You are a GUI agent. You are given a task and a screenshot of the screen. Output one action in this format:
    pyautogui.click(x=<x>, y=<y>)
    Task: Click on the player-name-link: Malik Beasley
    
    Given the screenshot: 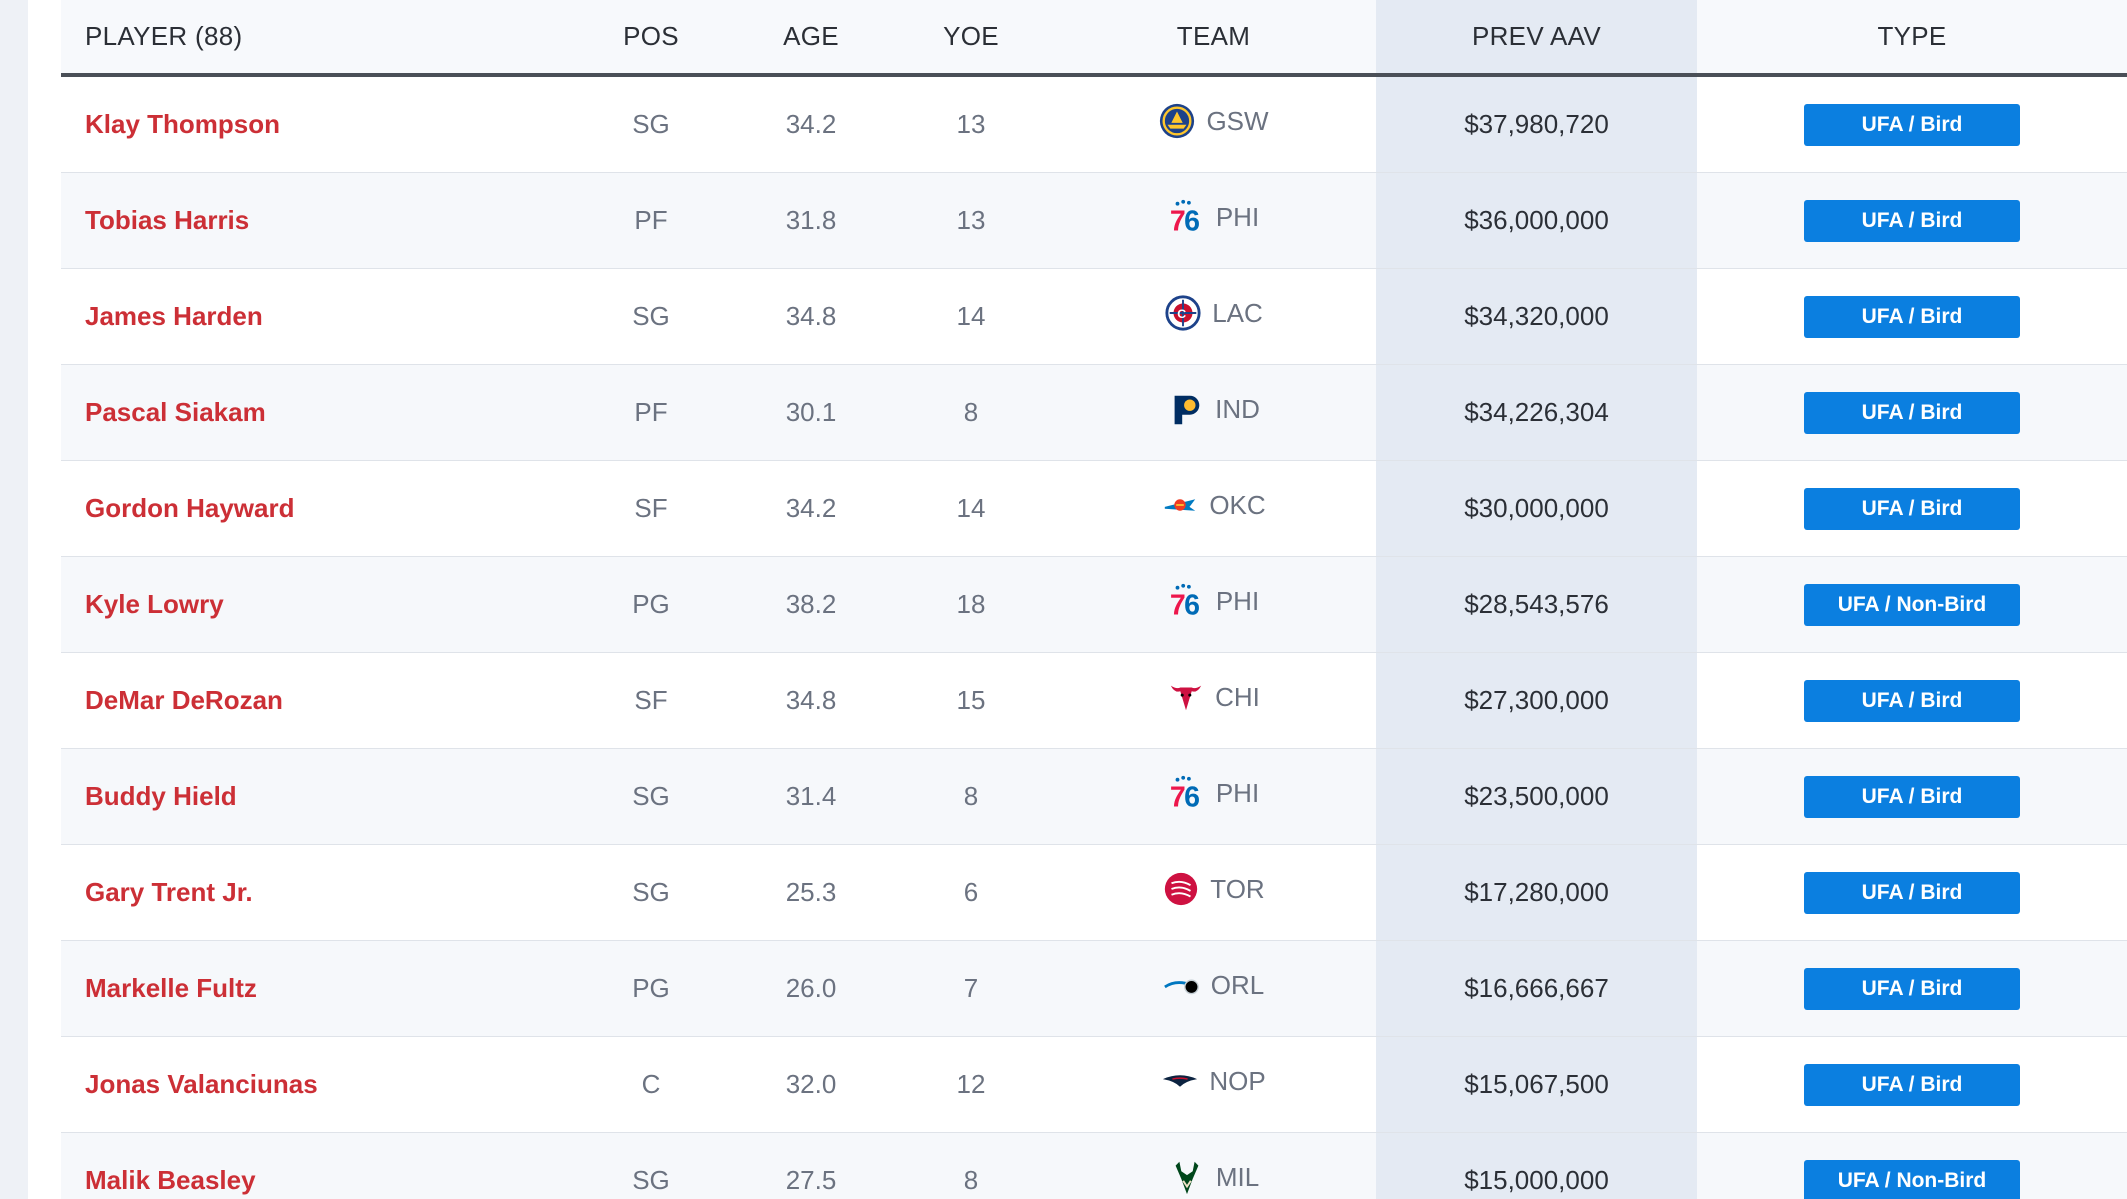 What is the action you would take?
    pyautogui.click(x=316, y=1165)
    